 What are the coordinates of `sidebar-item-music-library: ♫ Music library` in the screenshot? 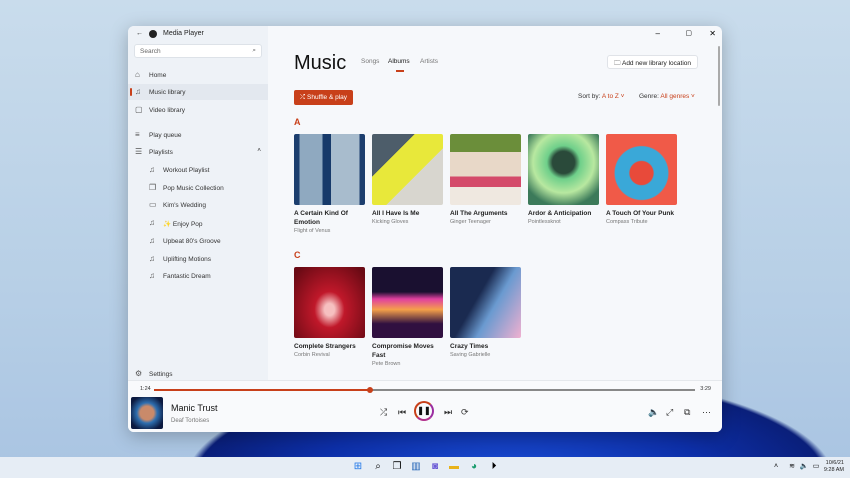 It's located at (198, 92).